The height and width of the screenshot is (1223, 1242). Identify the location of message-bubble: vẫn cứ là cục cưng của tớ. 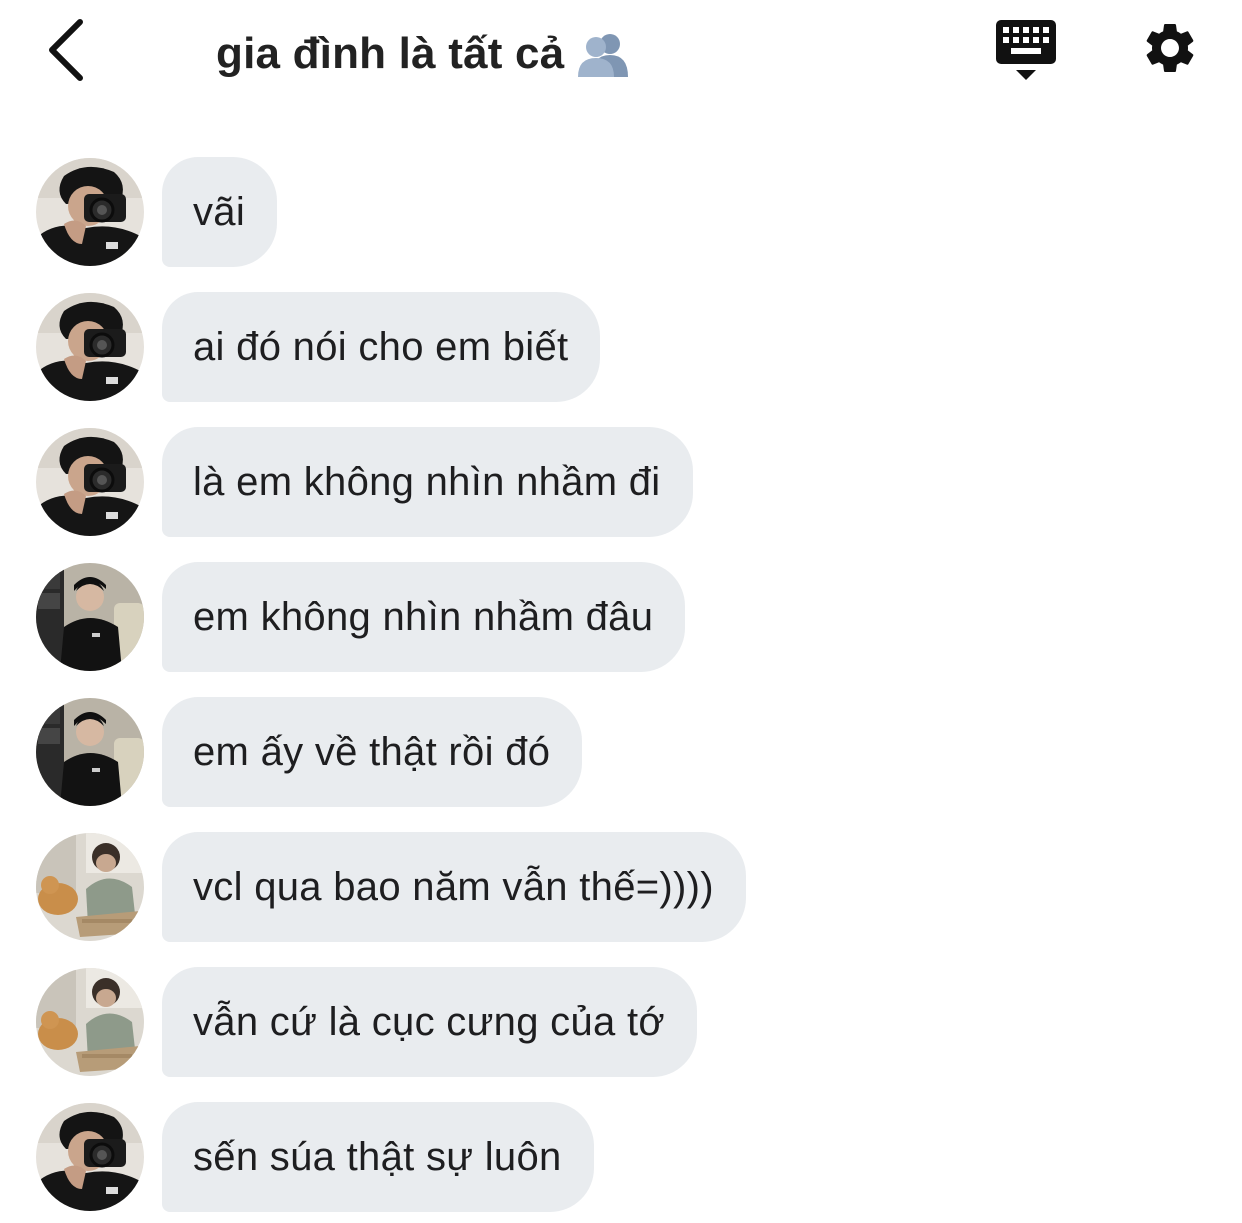
(429, 1022).